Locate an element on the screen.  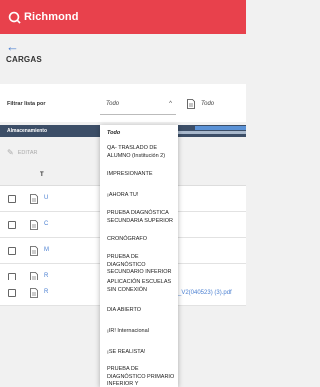
dropdown-option: Todo is located at coordinates (141, 134).